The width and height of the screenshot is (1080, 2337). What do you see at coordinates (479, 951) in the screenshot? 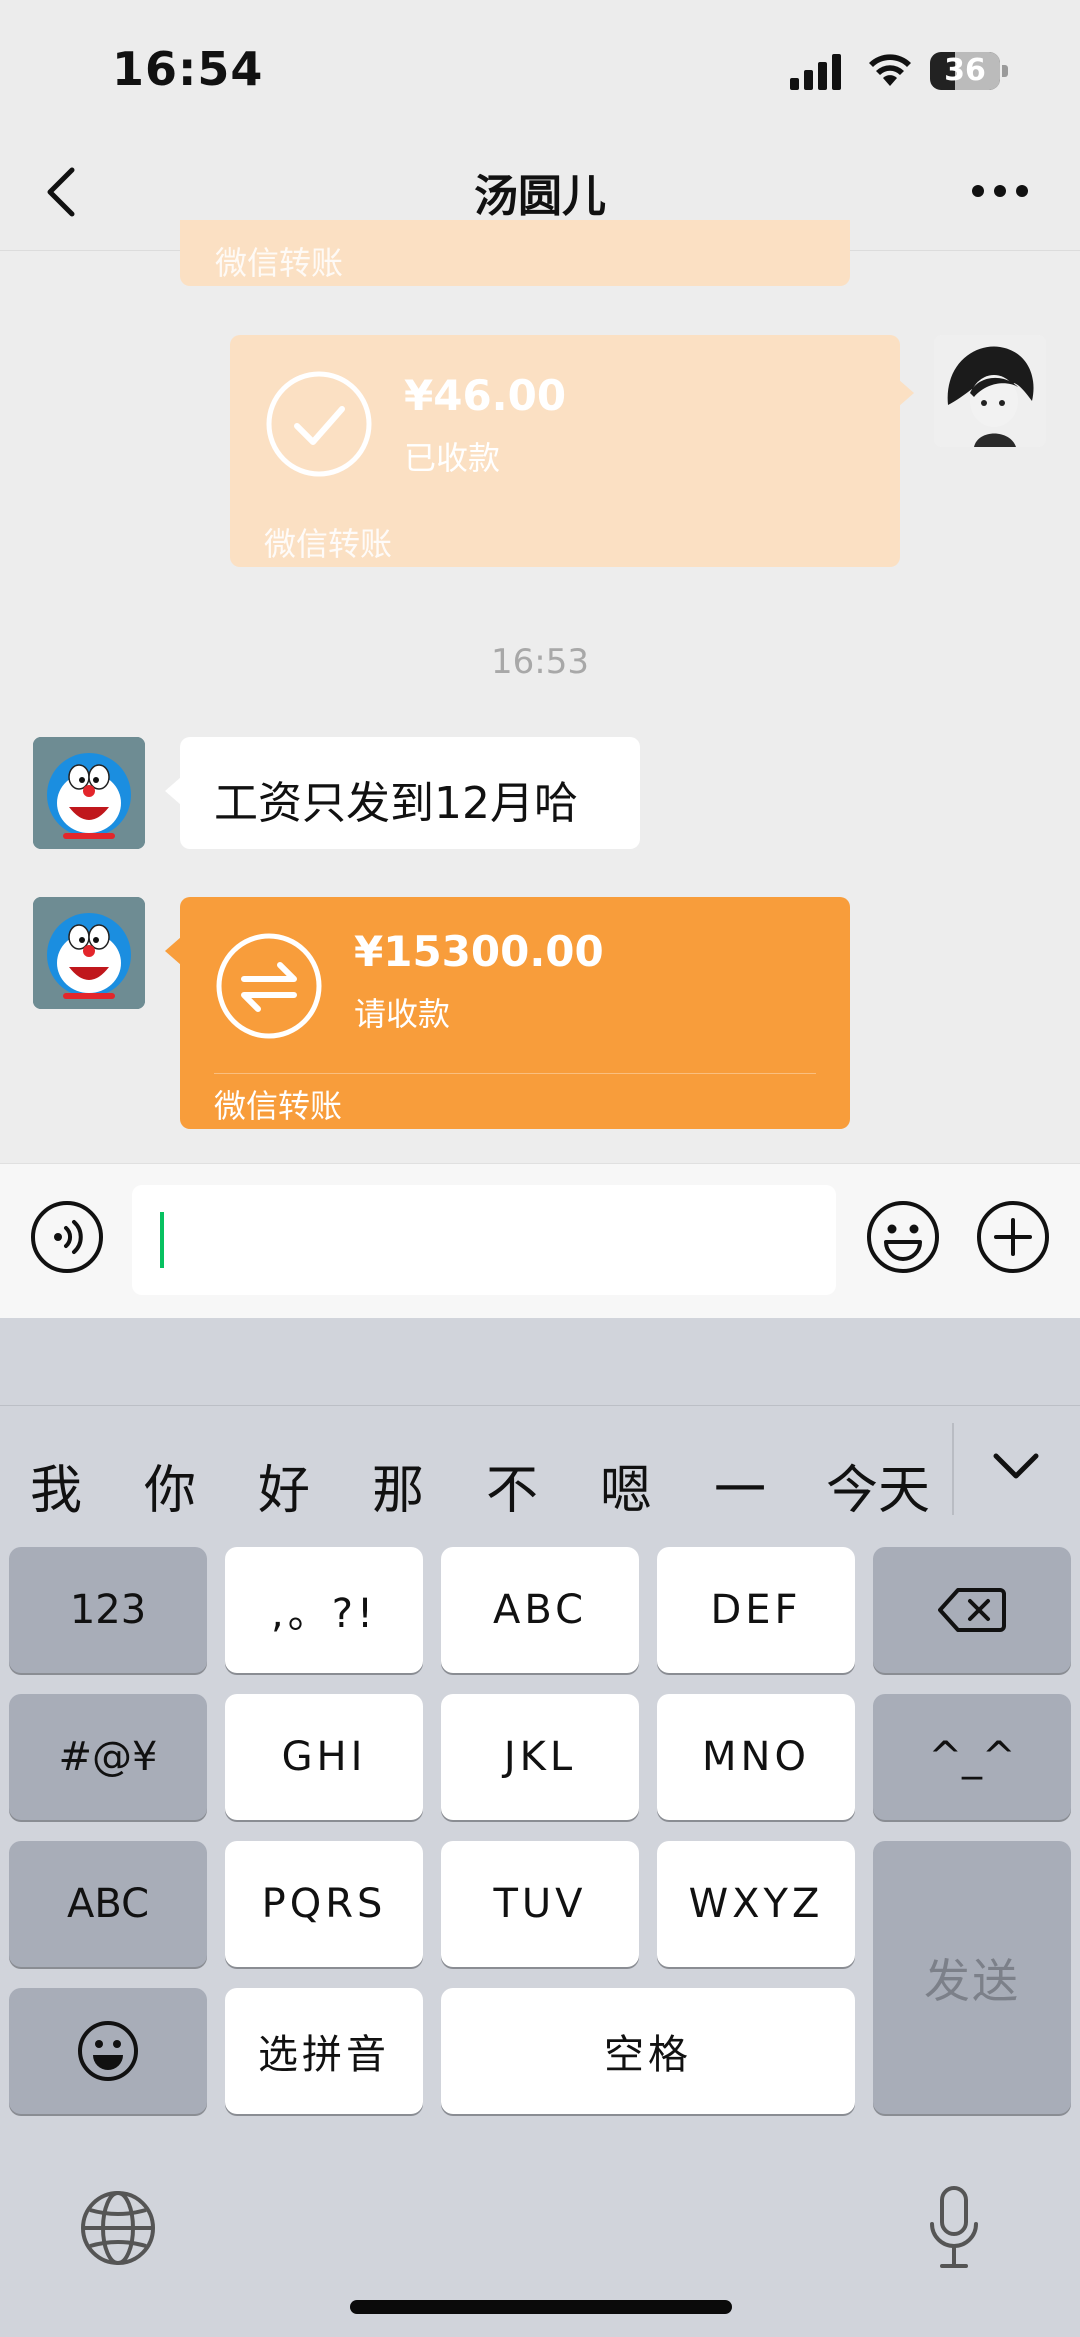
I see `transfer-amount: ¥15300.00` at bounding box center [479, 951].